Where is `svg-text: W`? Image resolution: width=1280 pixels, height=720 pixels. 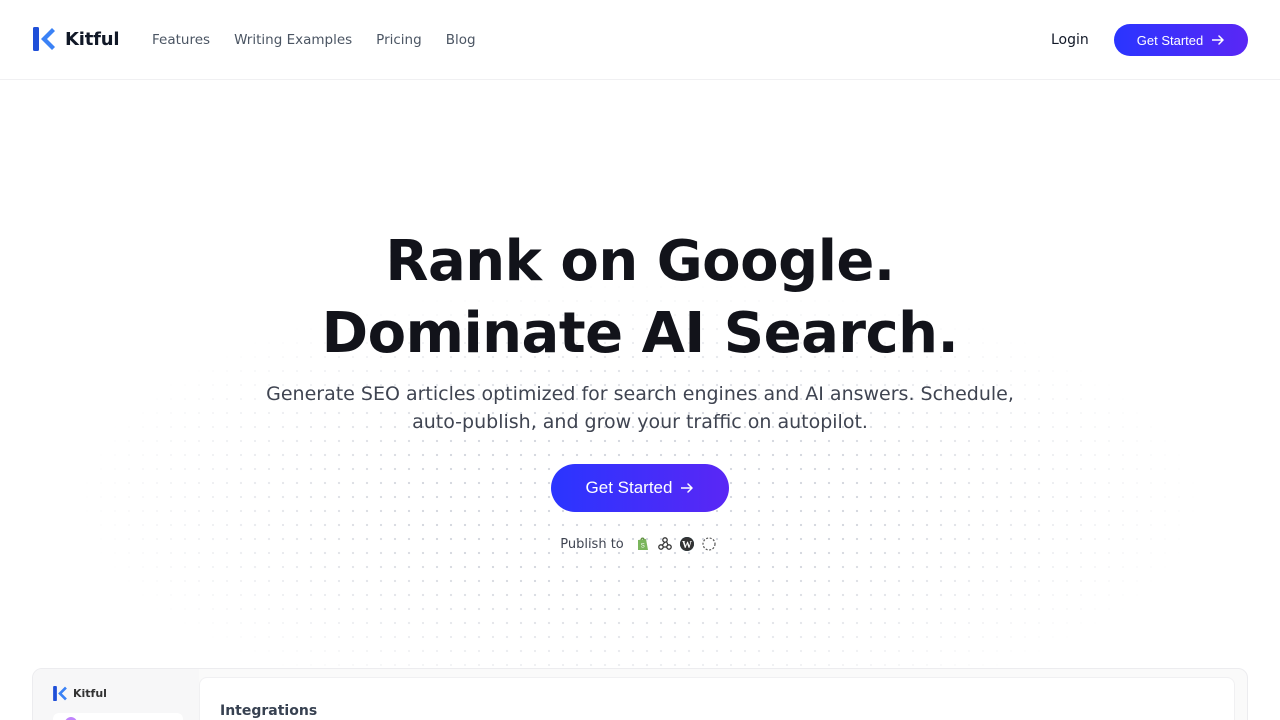
svg-text: W is located at coordinates (687, 545).